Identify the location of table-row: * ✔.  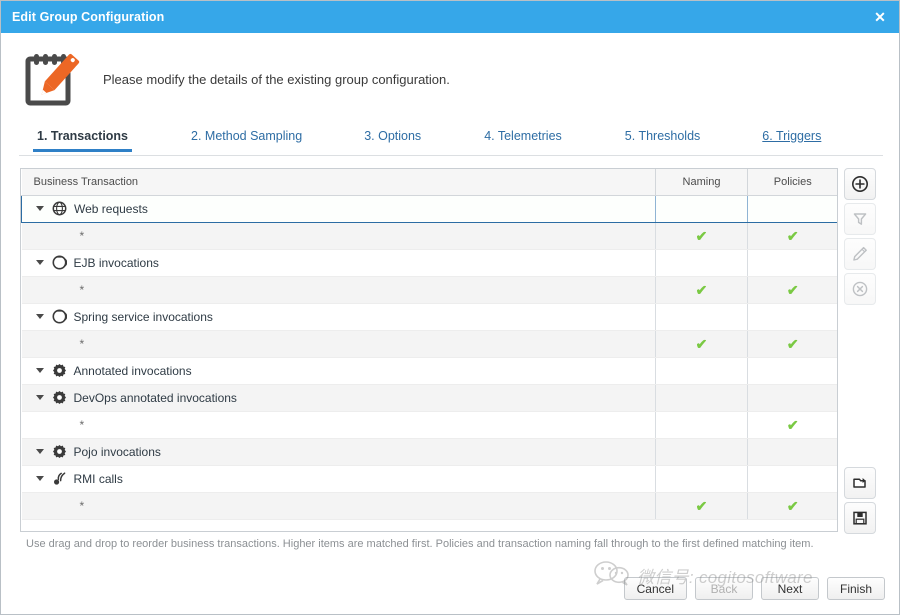
(429, 425).